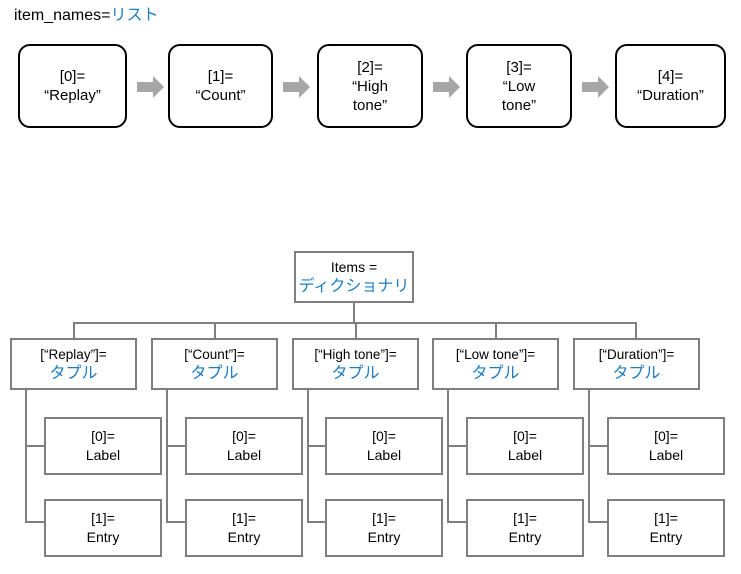 This screenshot has height=574, width=741. Describe the element at coordinates (525, 446) in the screenshot. I see `tuple-member-label-box-3: [0]= Label` at that location.